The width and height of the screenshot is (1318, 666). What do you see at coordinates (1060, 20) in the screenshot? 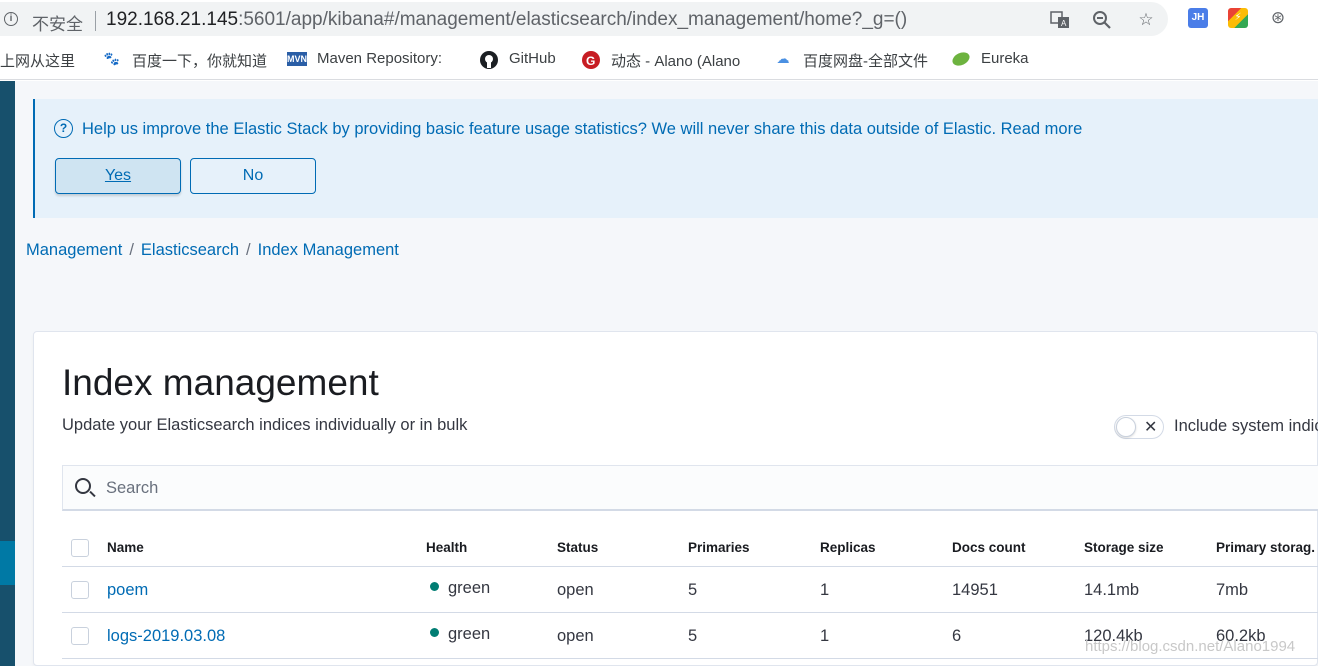
I see `translate-icon: A` at bounding box center [1060, 20].